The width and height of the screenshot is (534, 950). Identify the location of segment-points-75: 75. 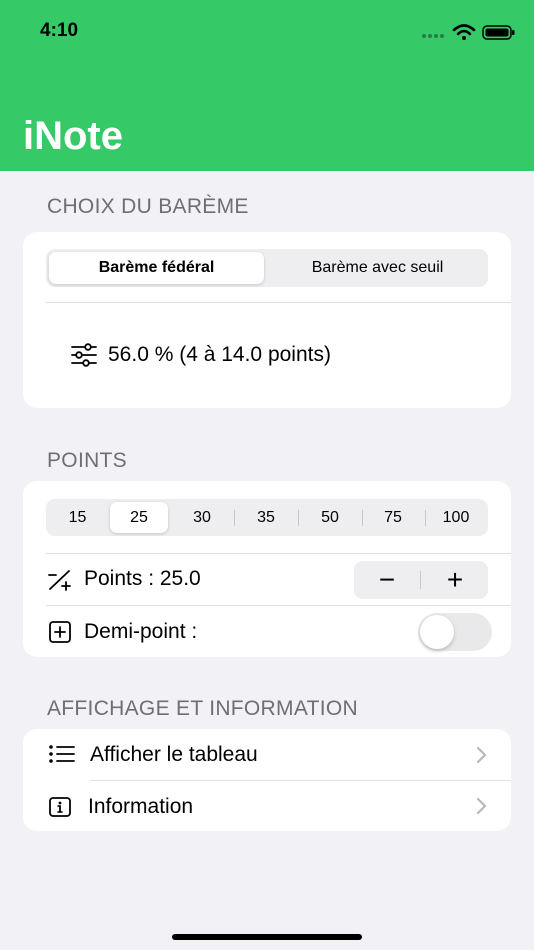
(393, 517).